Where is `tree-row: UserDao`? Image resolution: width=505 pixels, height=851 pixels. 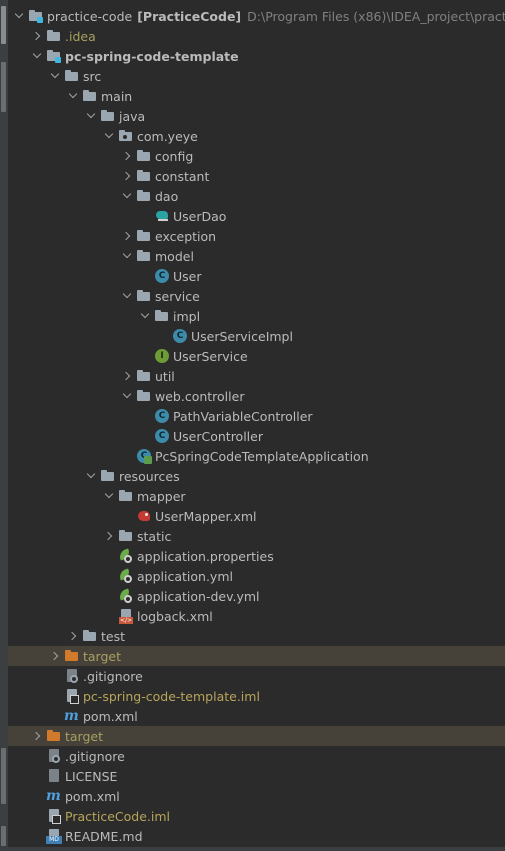 tree-row: UserDao is located at coordinates (256, 216).